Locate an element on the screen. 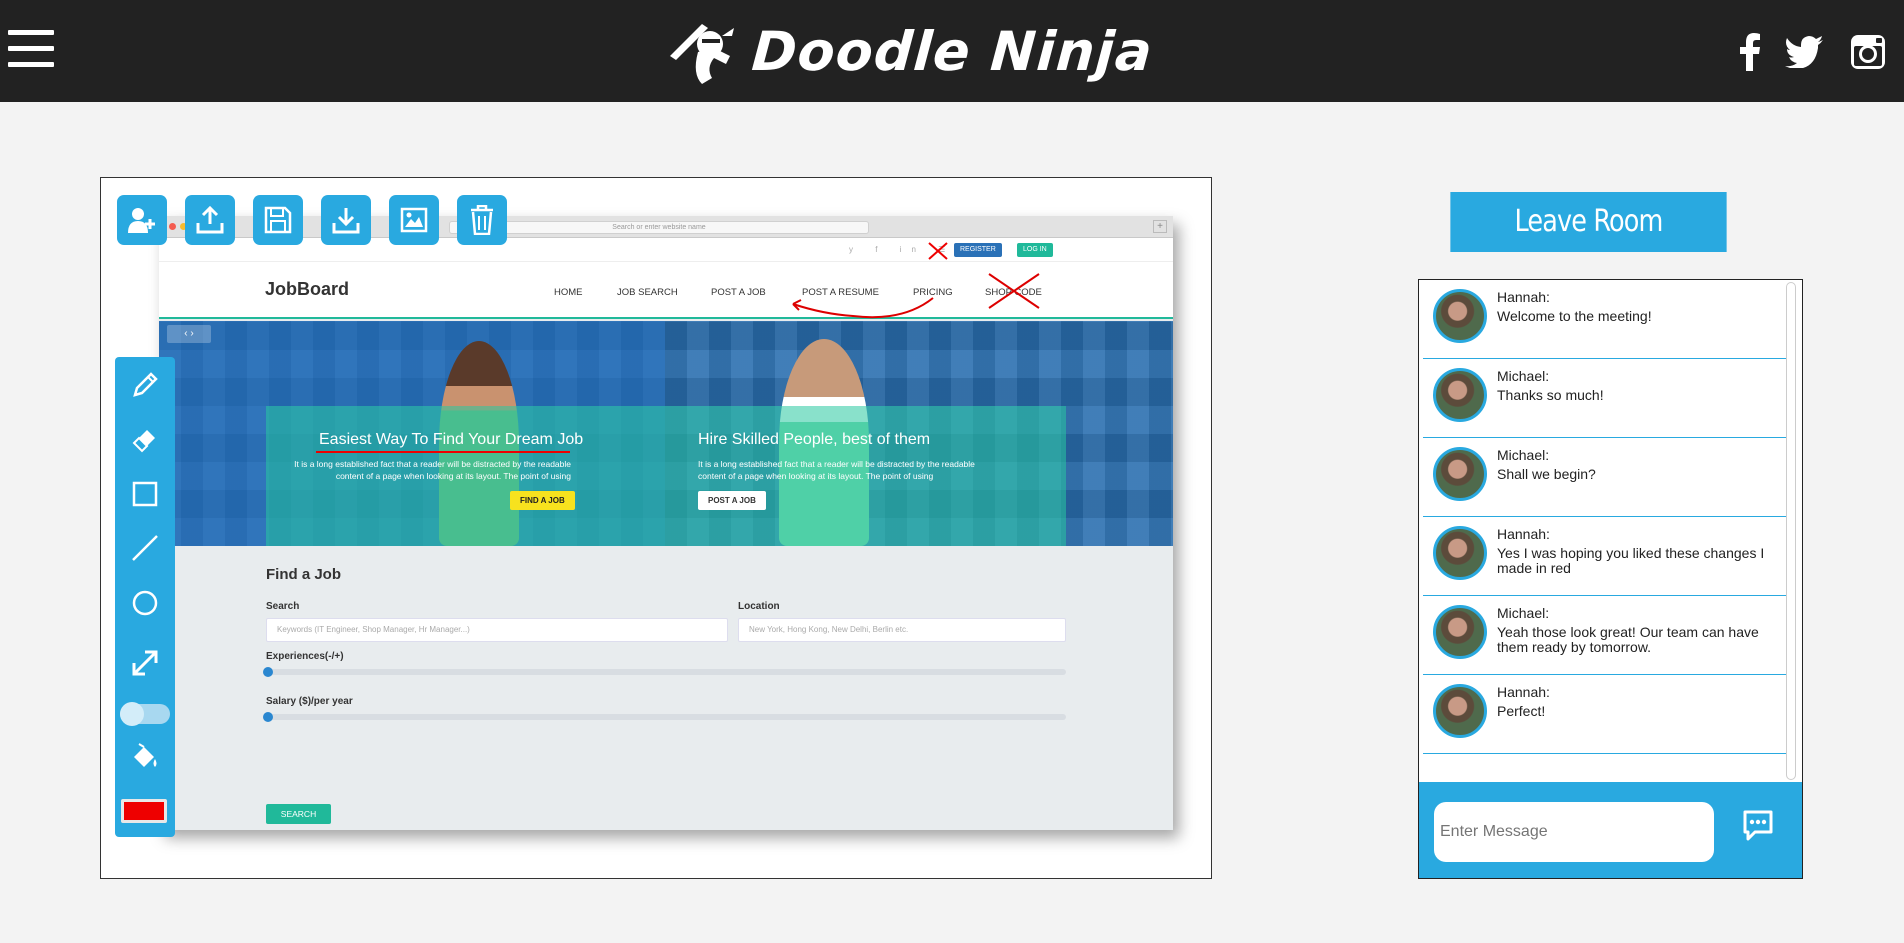 This screenshot has width=1904, height=943. message-text: Welcome to the meeting! is located at coordinates (1574, 316).